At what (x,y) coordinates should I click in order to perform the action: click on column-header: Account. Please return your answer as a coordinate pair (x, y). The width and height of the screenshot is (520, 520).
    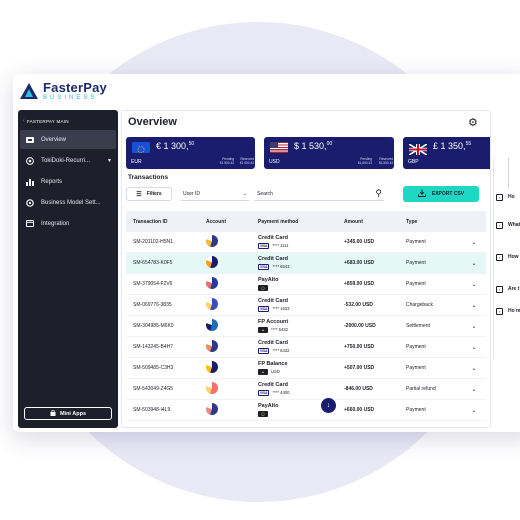
    Looking at the image, I should click on (227, 222).